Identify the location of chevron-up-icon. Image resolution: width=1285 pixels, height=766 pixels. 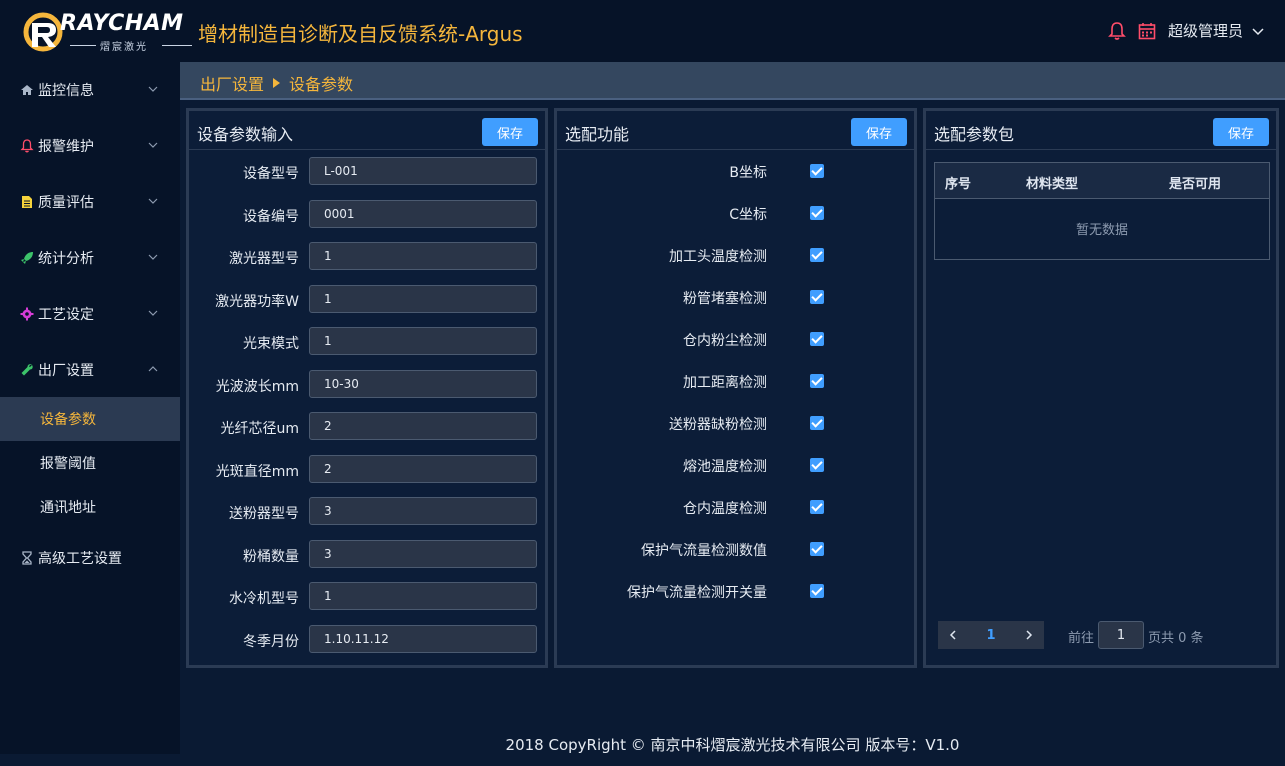
(153, 369).